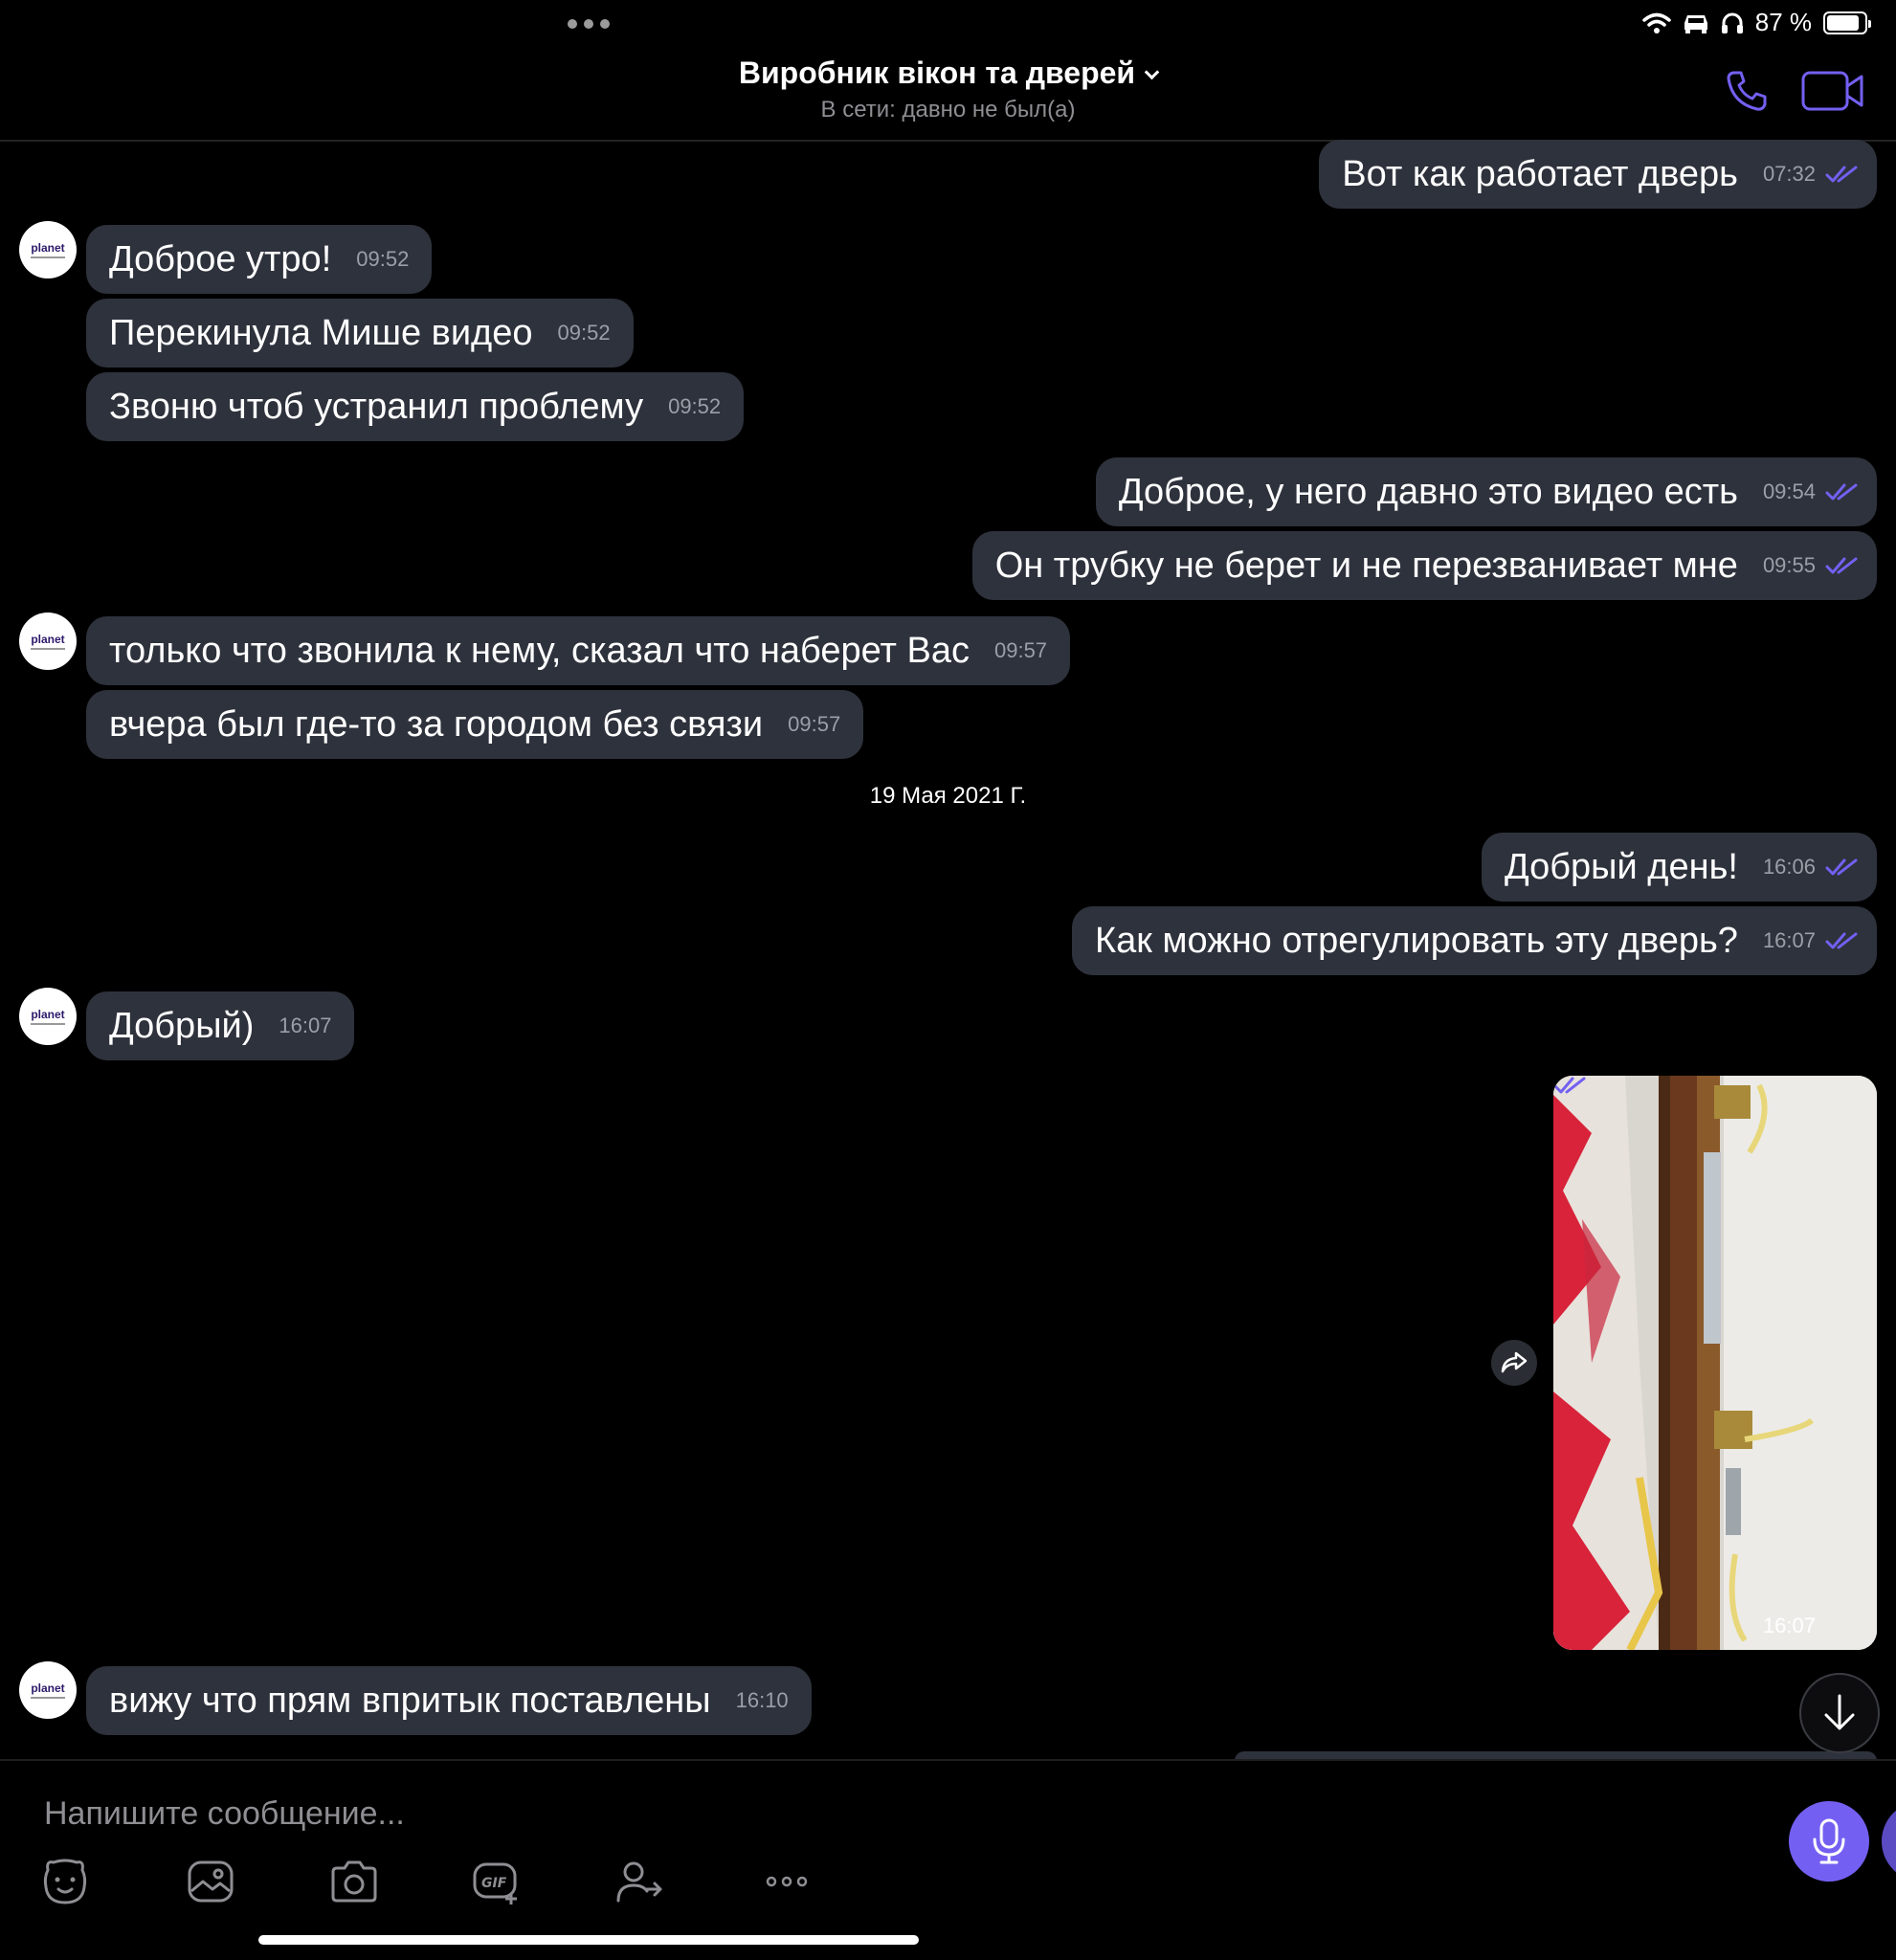 The width and height of the screenshot is (1896, 1960). I want to click on gallery-icon, so click(211, 1881).